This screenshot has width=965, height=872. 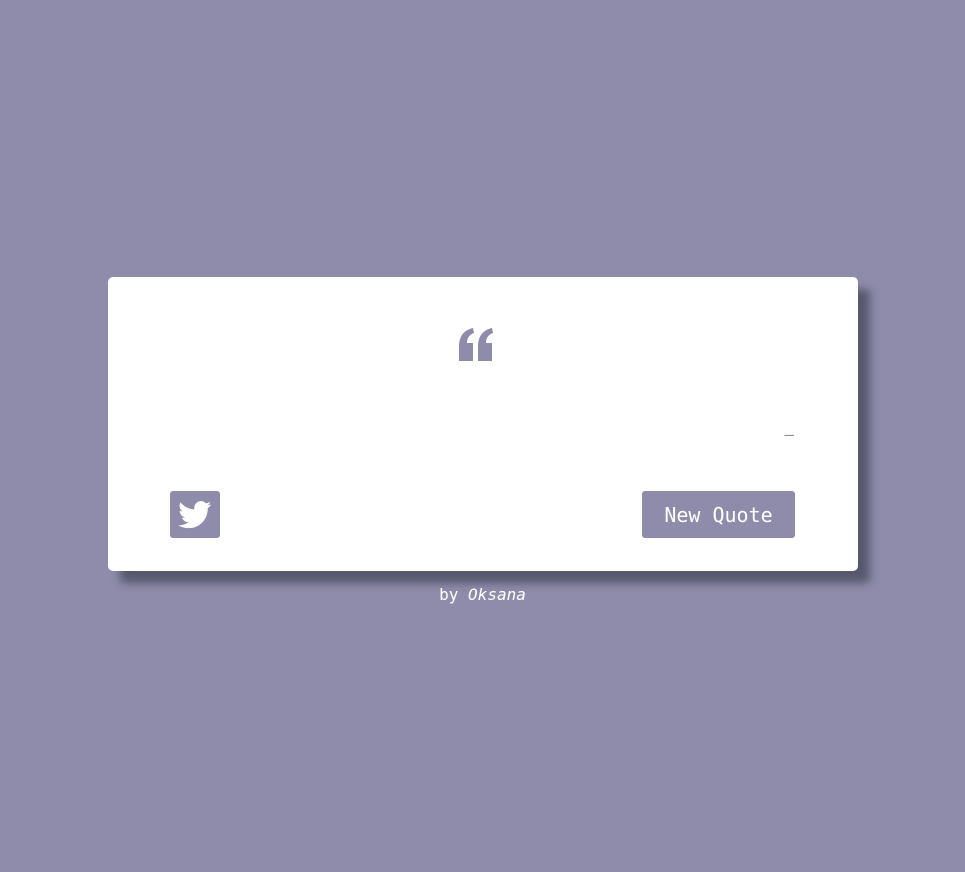 What do you see at coordinates (449, 594) in the screenshot?
I see `footer-by-label: by` at bounding box center [449, 594].